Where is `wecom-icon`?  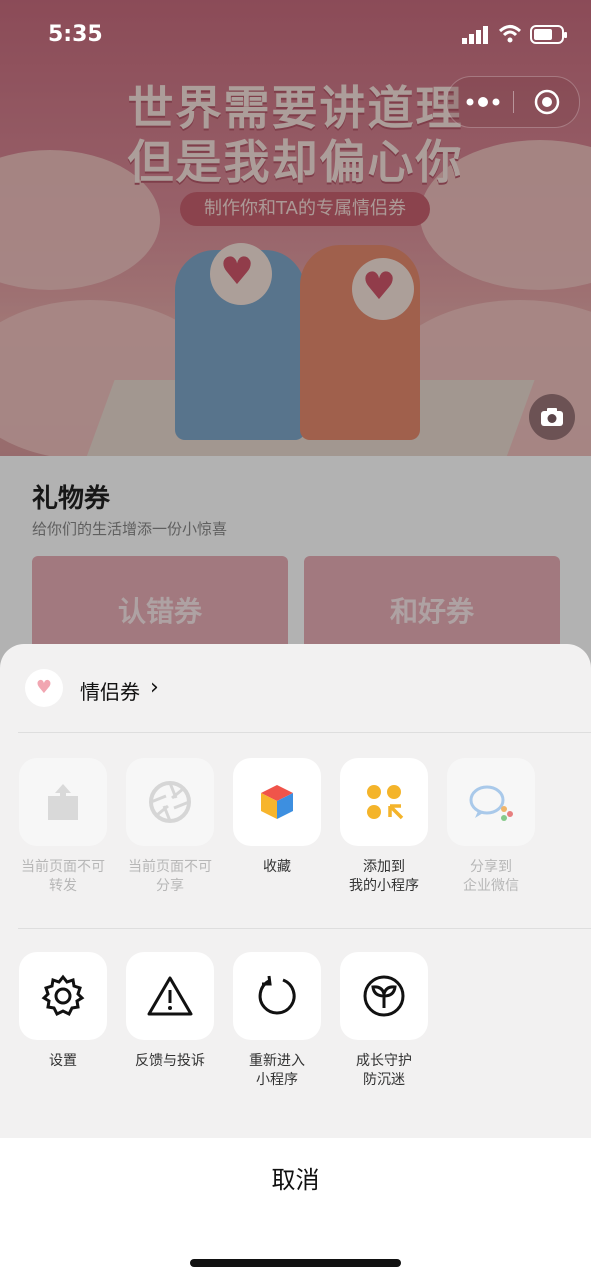
wecom-icon is located at coordinates (491, 802).